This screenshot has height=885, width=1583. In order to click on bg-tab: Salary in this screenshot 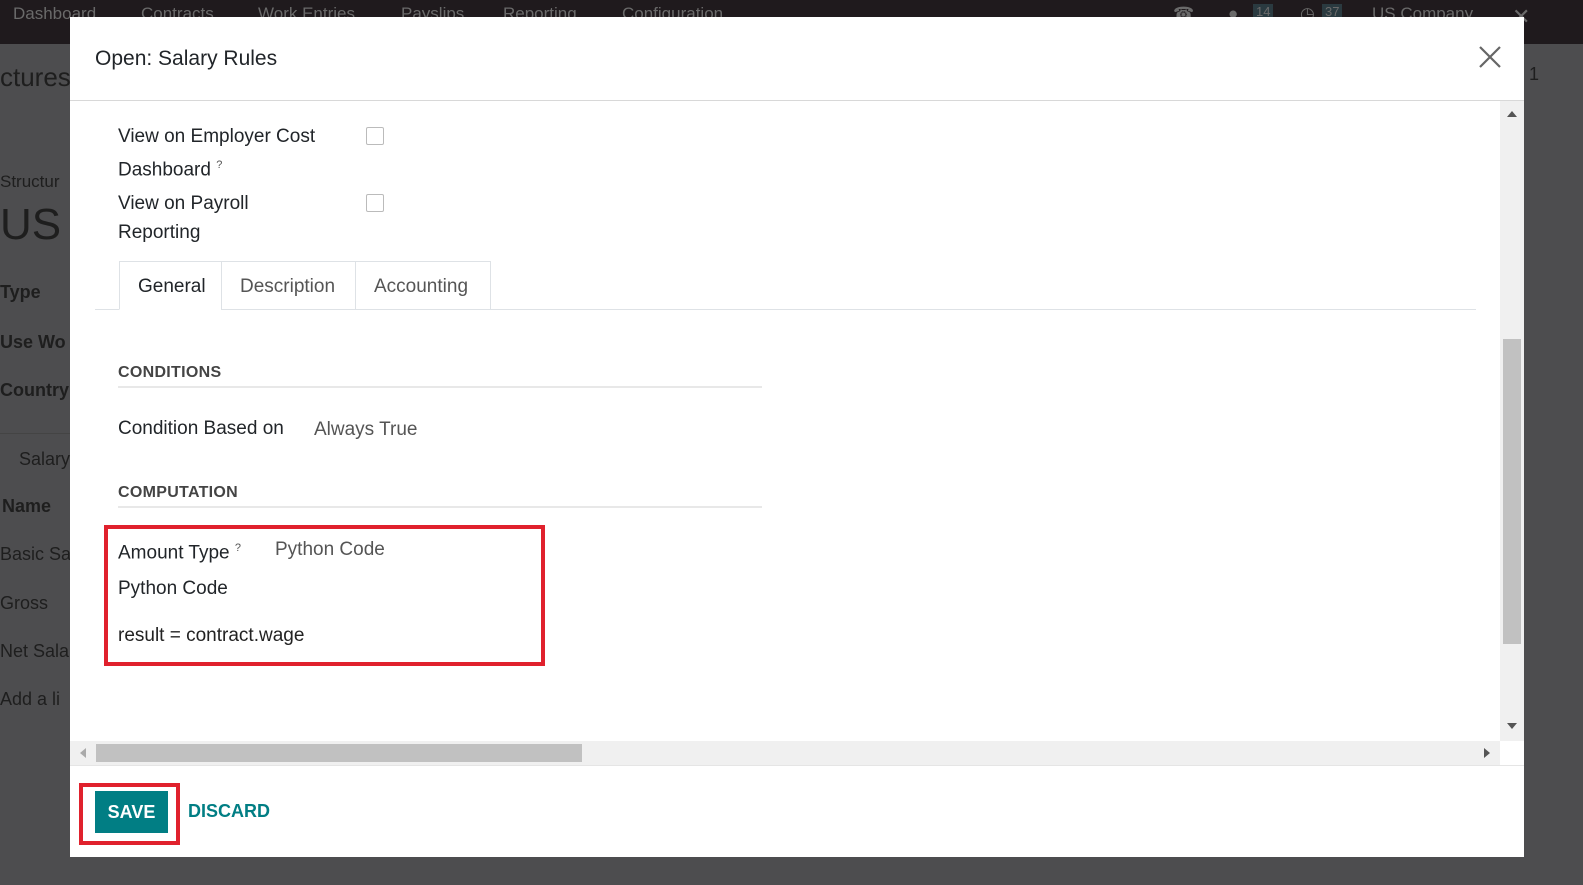, I will do `click(45, 459)`.